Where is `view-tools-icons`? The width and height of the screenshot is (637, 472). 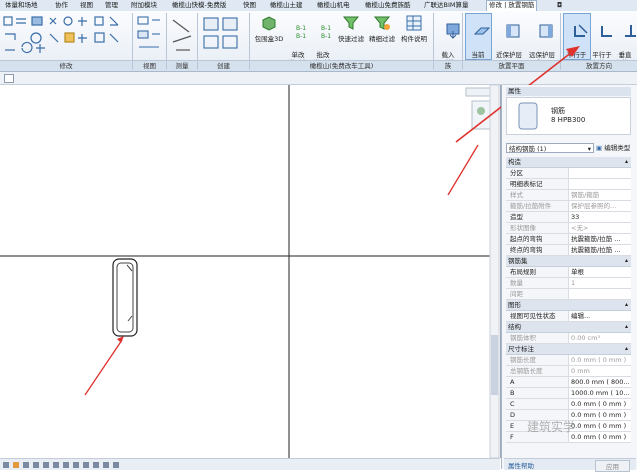
view-tools-icons is located at coordinates (150, 36).